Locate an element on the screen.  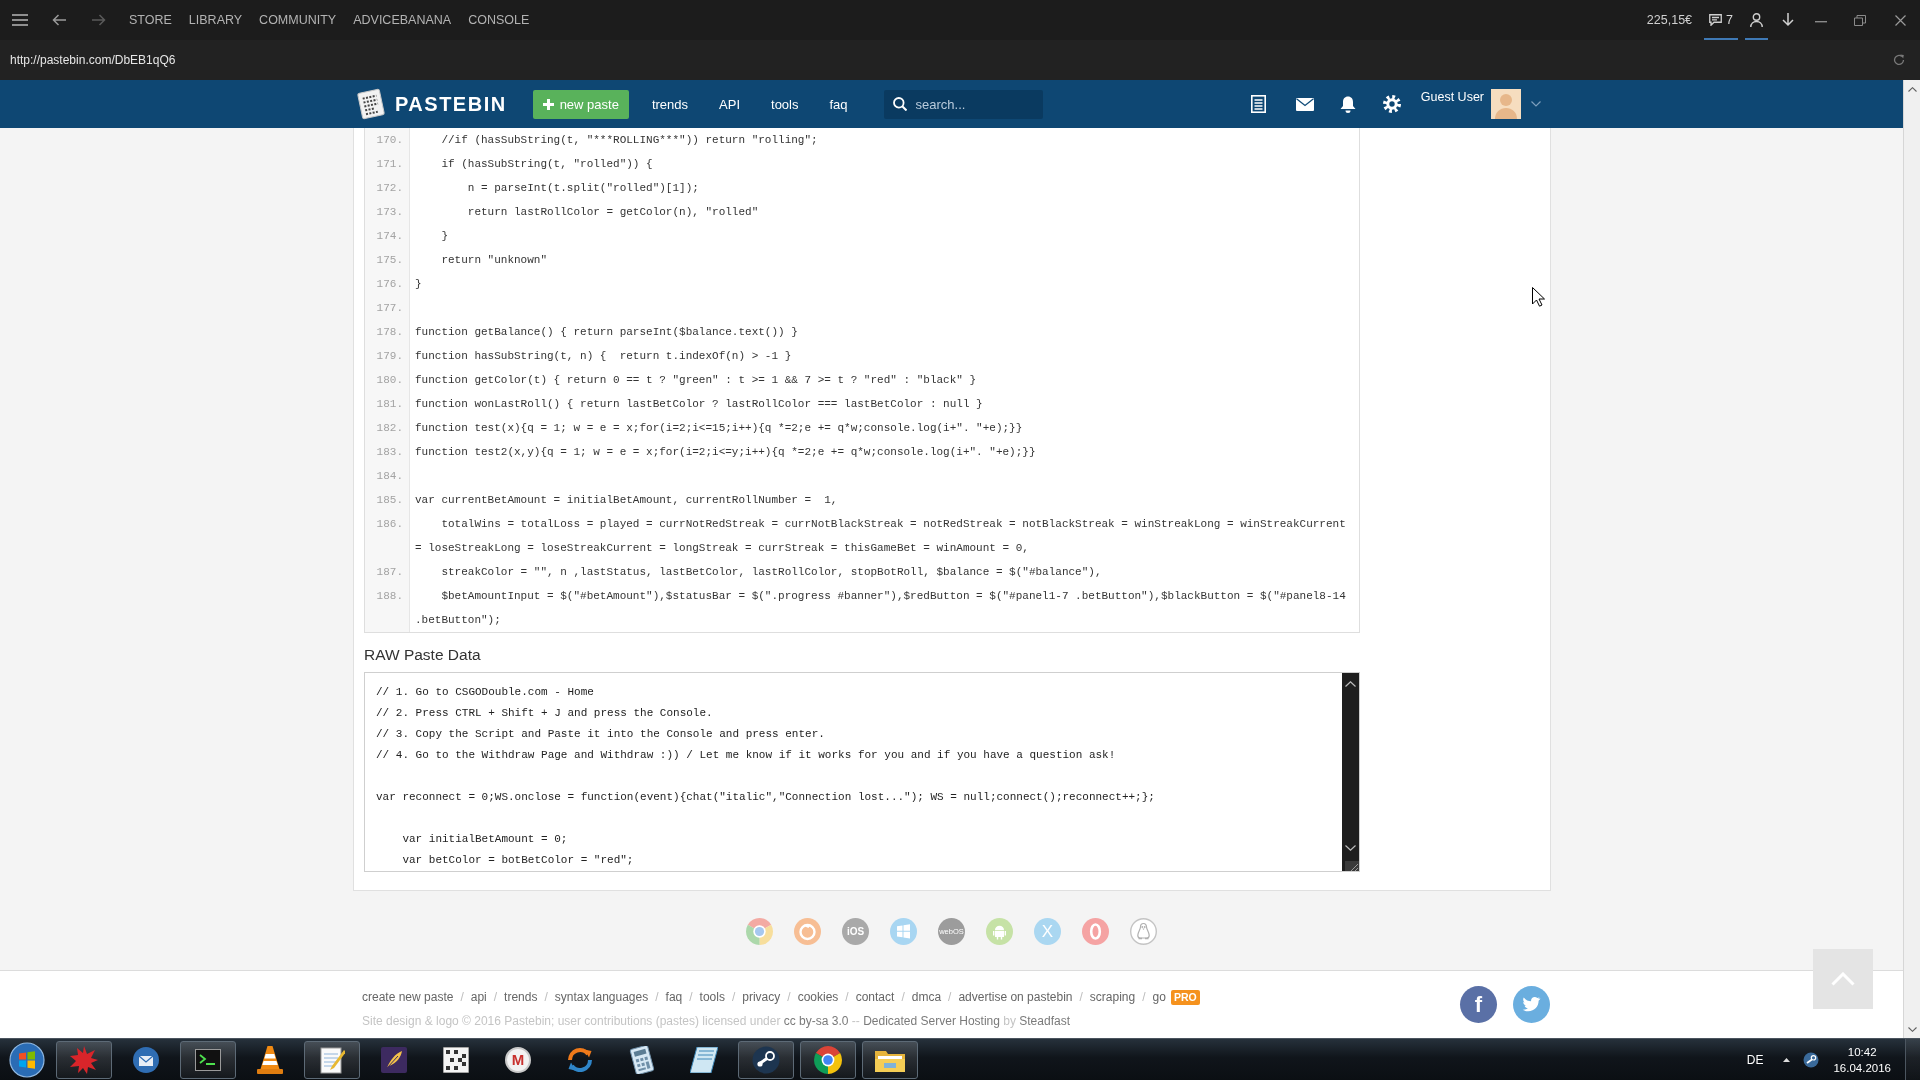
footer-link: privacy is located at coordinates (761, 997).